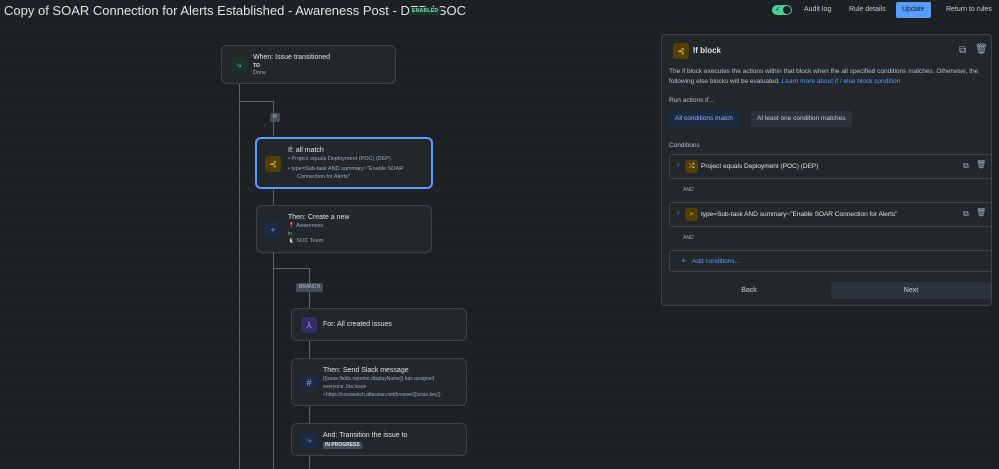 Image resolution: width=999 pixels, height=469 pixels. I want to click on rule-details-button: Rule details, so click(867, 10).